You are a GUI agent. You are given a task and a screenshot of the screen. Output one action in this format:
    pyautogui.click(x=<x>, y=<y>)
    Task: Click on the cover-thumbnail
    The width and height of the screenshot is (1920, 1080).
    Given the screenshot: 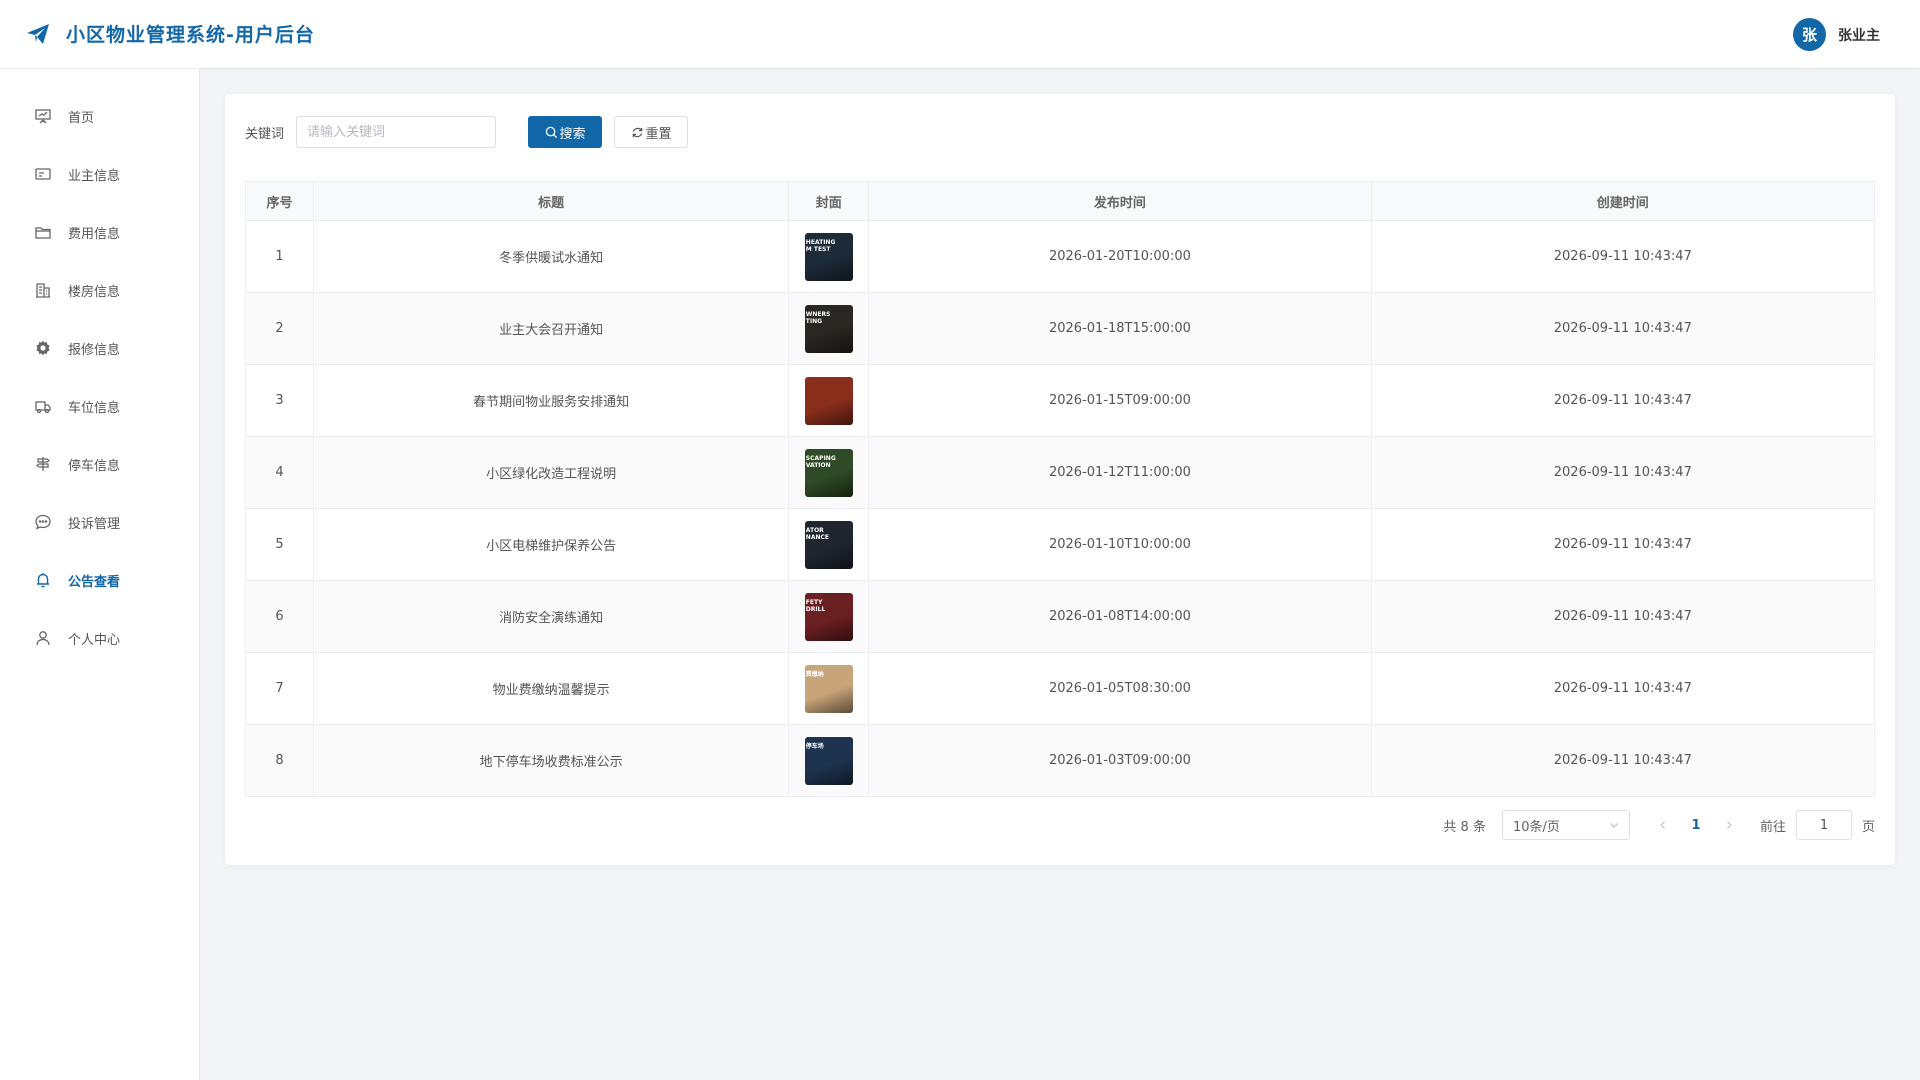 What is the action you would take?
    pyautogui.click(x=828, y=400)
    